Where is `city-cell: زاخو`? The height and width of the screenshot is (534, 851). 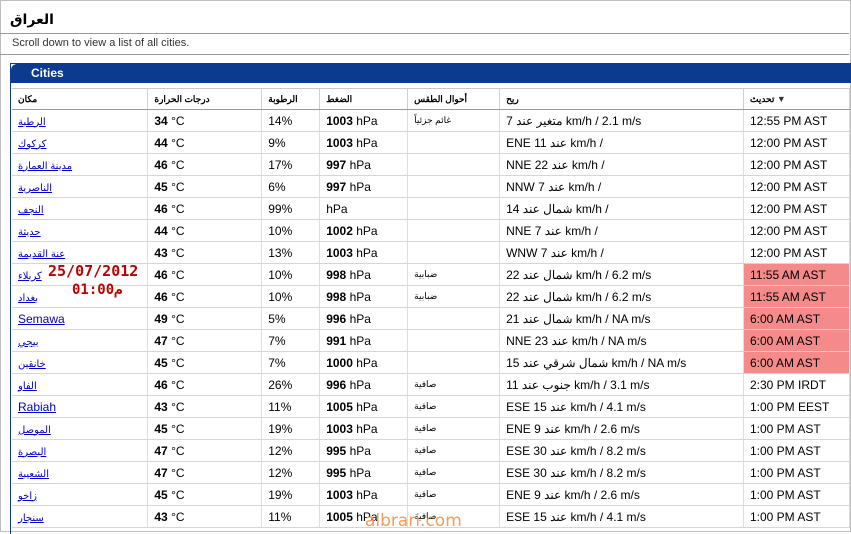
city-cell: زاخو is located at coordinates (80, 494).